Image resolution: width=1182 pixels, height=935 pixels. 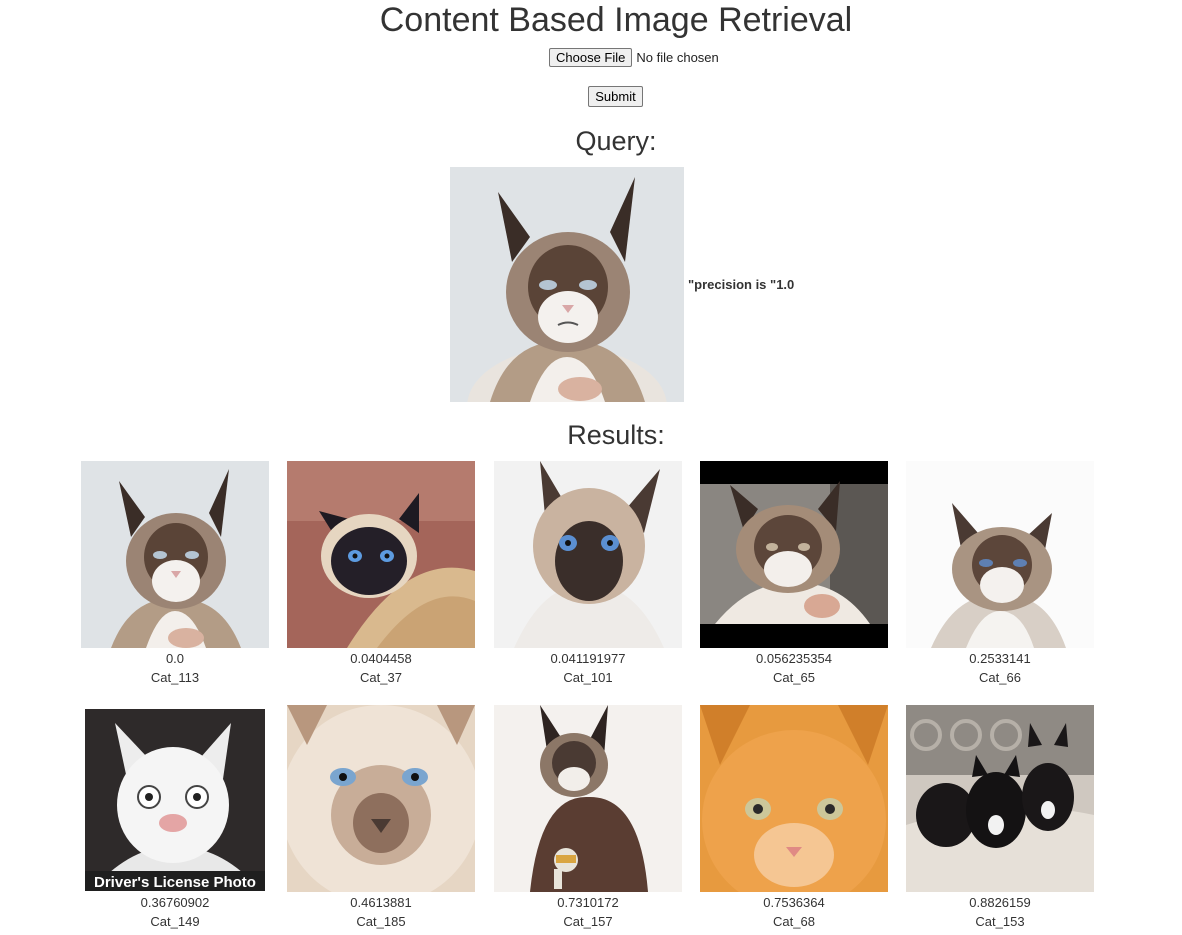 I want to click on result-name: Cat_68, so click(x=794, y=921).